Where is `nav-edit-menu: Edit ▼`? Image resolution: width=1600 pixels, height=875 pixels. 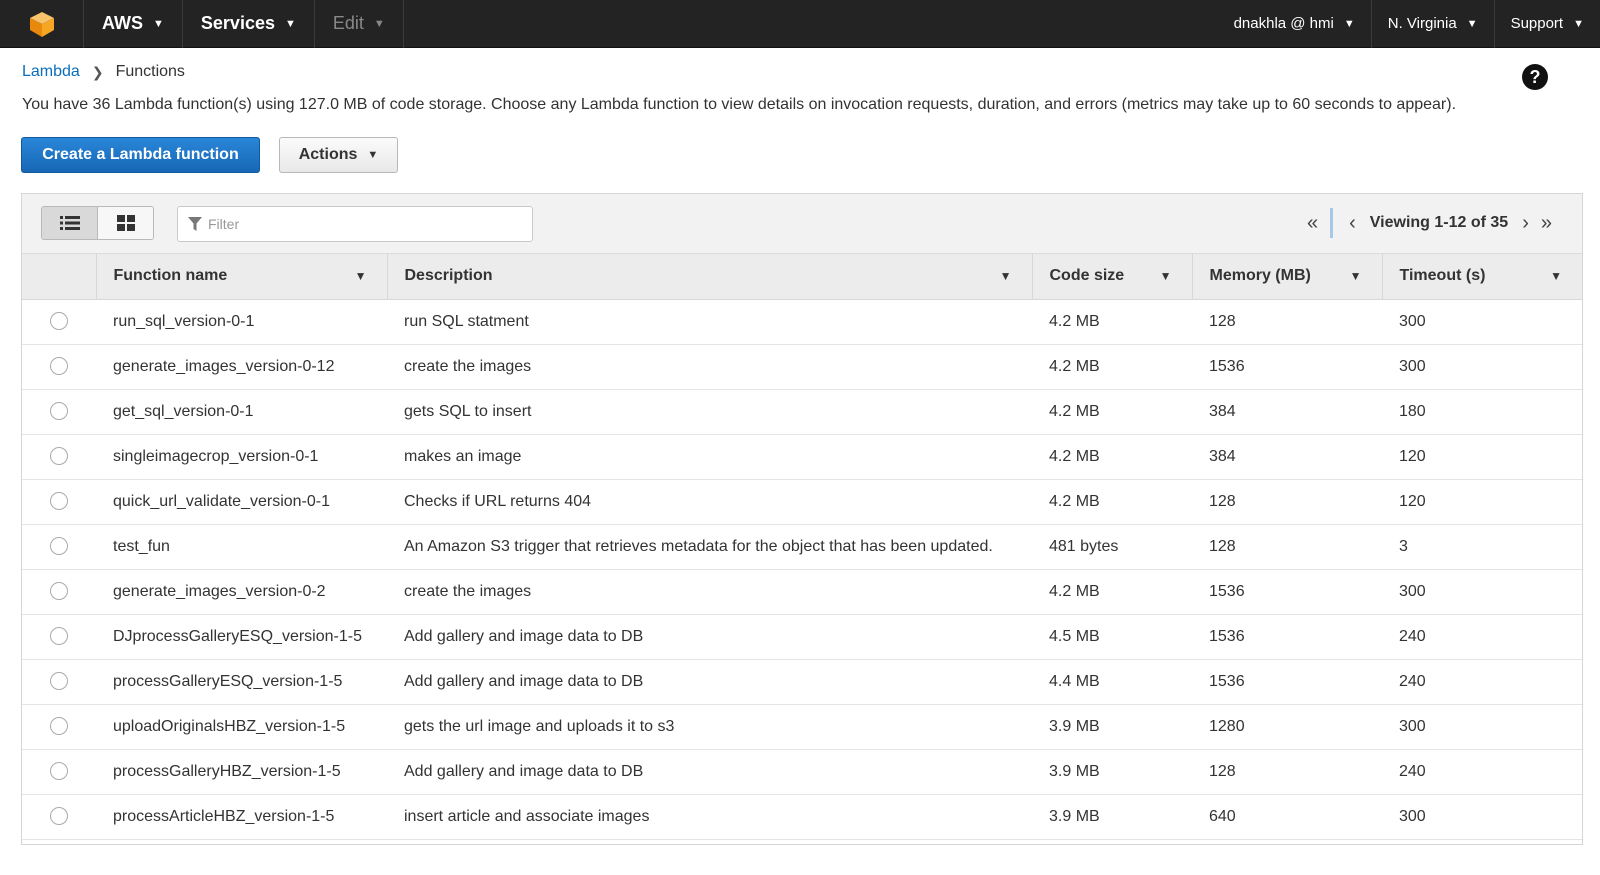
nav-edit-menu: Edit ▼ is located at coordinates (359, 24).